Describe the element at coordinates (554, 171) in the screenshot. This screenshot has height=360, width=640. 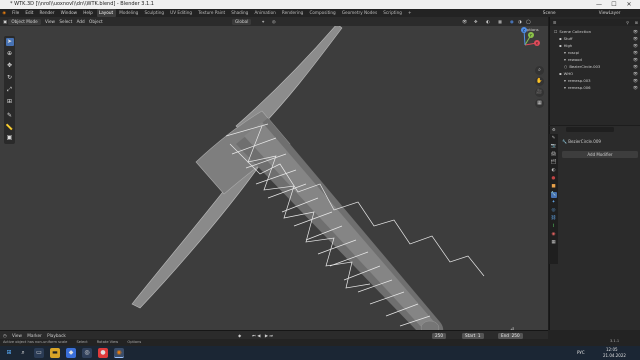
I see `scene-tab-icon: ◐` at that location.